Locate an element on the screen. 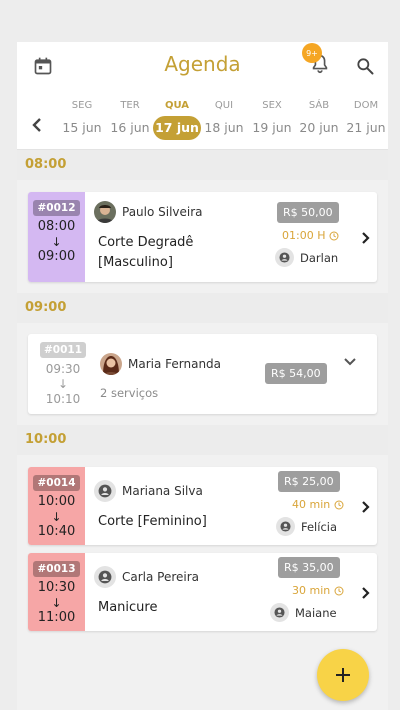 The height and width of the screenshot is (710, 400). day-date: 21 jun is located at coordinates (366, 127).